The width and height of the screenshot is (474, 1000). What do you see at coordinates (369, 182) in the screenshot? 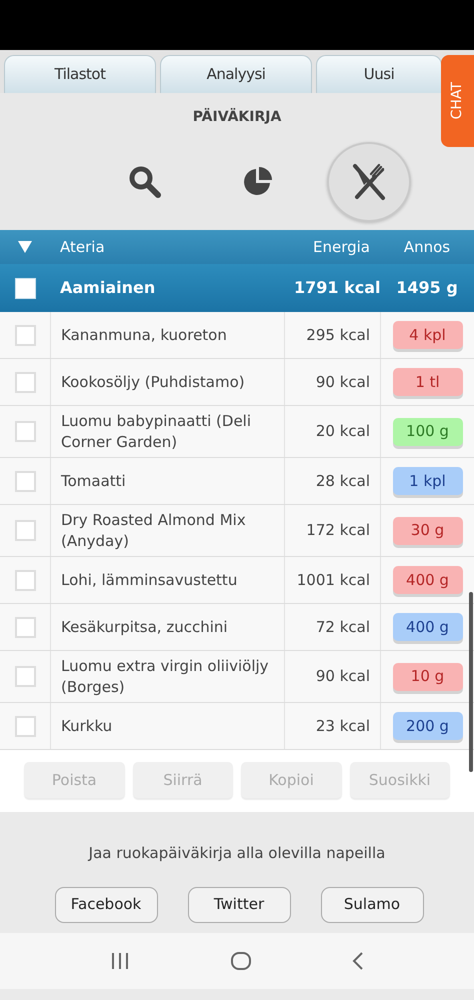
I see `fork-knife-button` at bounding box center [369, 182].